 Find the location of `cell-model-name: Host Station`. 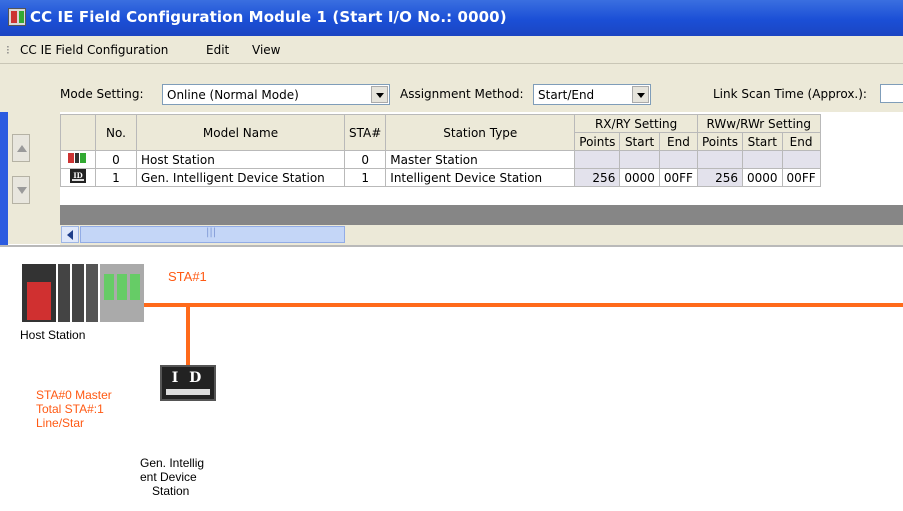

cell-model-name: Host Station is located at coordinates (240, 159).